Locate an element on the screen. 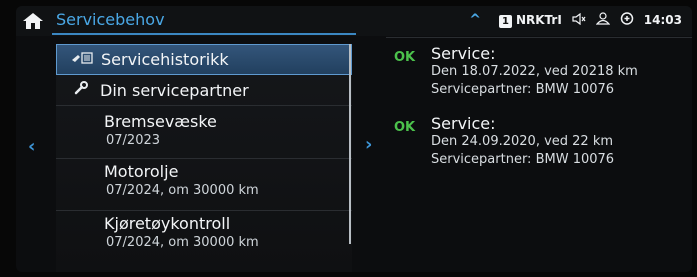 The width and height of the screenshot is (697, 277). wrench-icon is located at coordinates (81, 90).